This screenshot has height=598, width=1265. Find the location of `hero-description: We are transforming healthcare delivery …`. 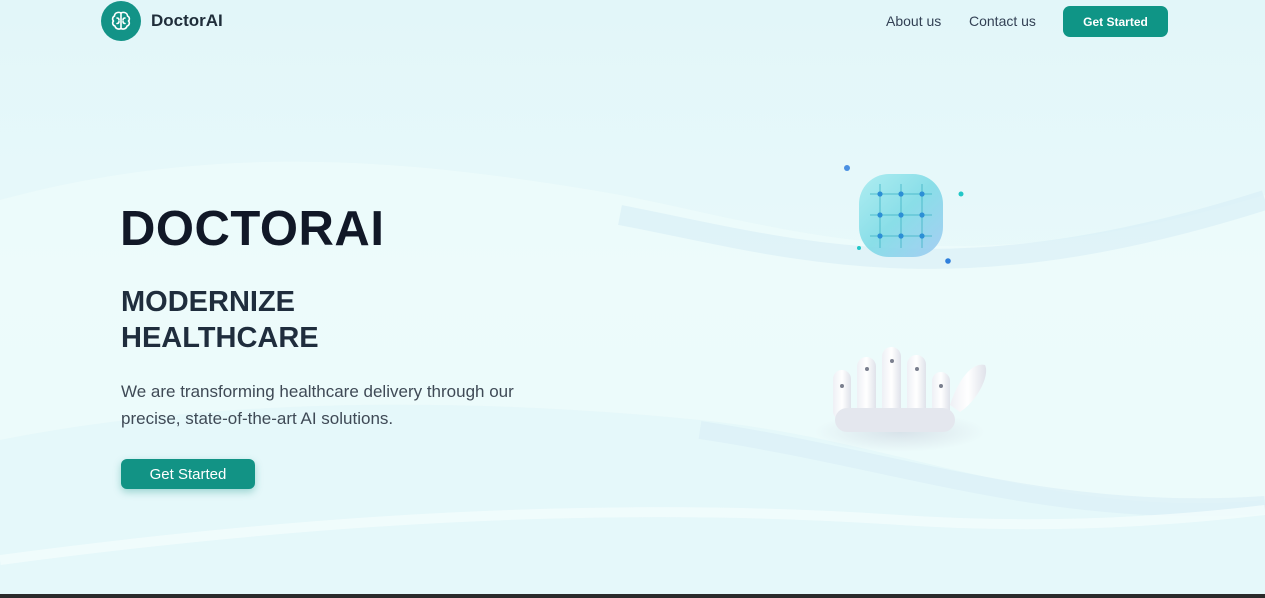

hero-description: We are transforming healthcare delivery … is located at coordinates (317, 405).